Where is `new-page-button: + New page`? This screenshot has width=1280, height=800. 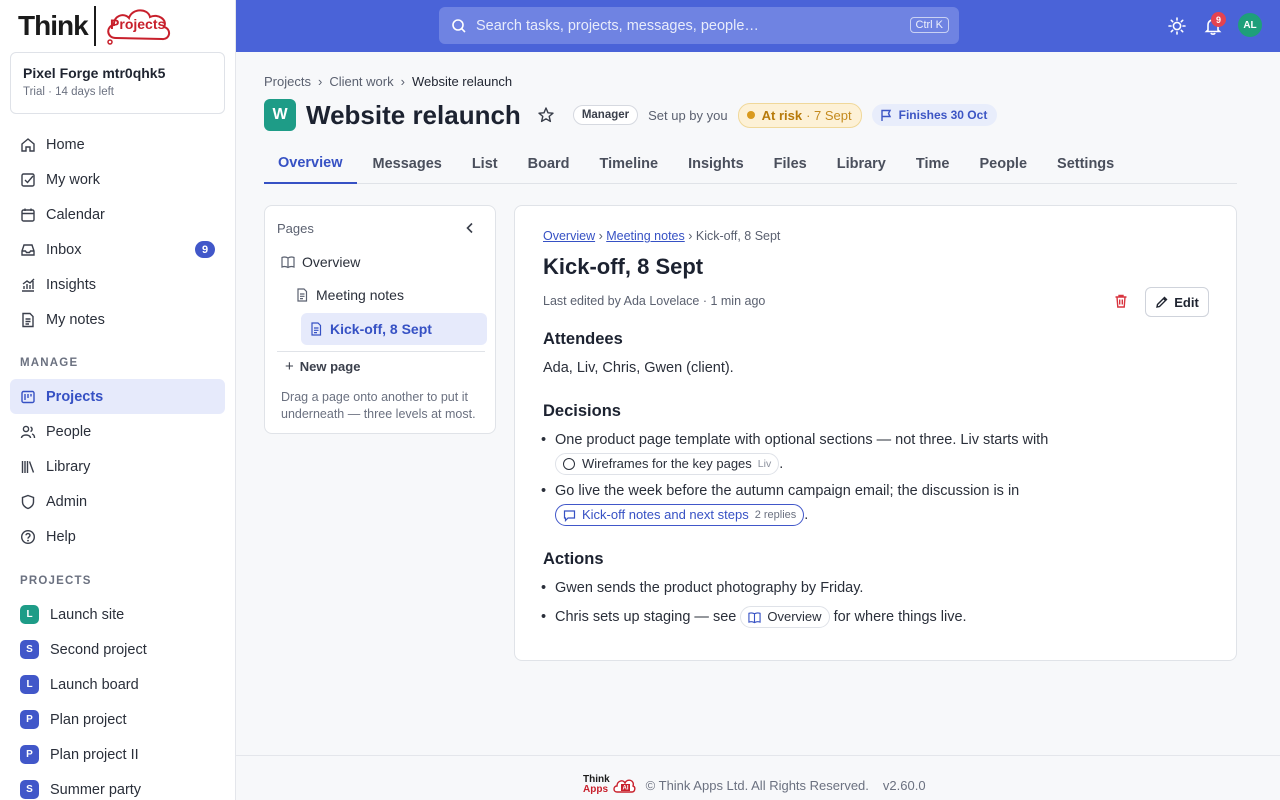 new-page-button: + New page is located at coordinates (322, 366).